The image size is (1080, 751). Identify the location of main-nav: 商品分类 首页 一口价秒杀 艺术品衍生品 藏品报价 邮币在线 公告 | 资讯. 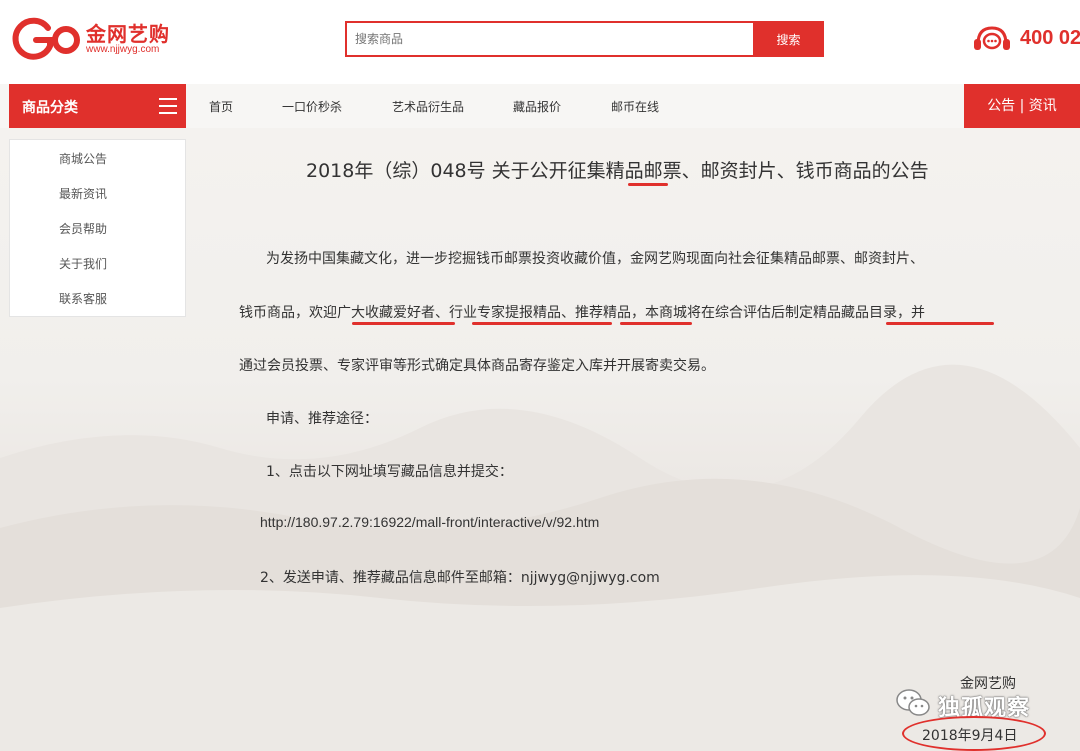
(540, 106).